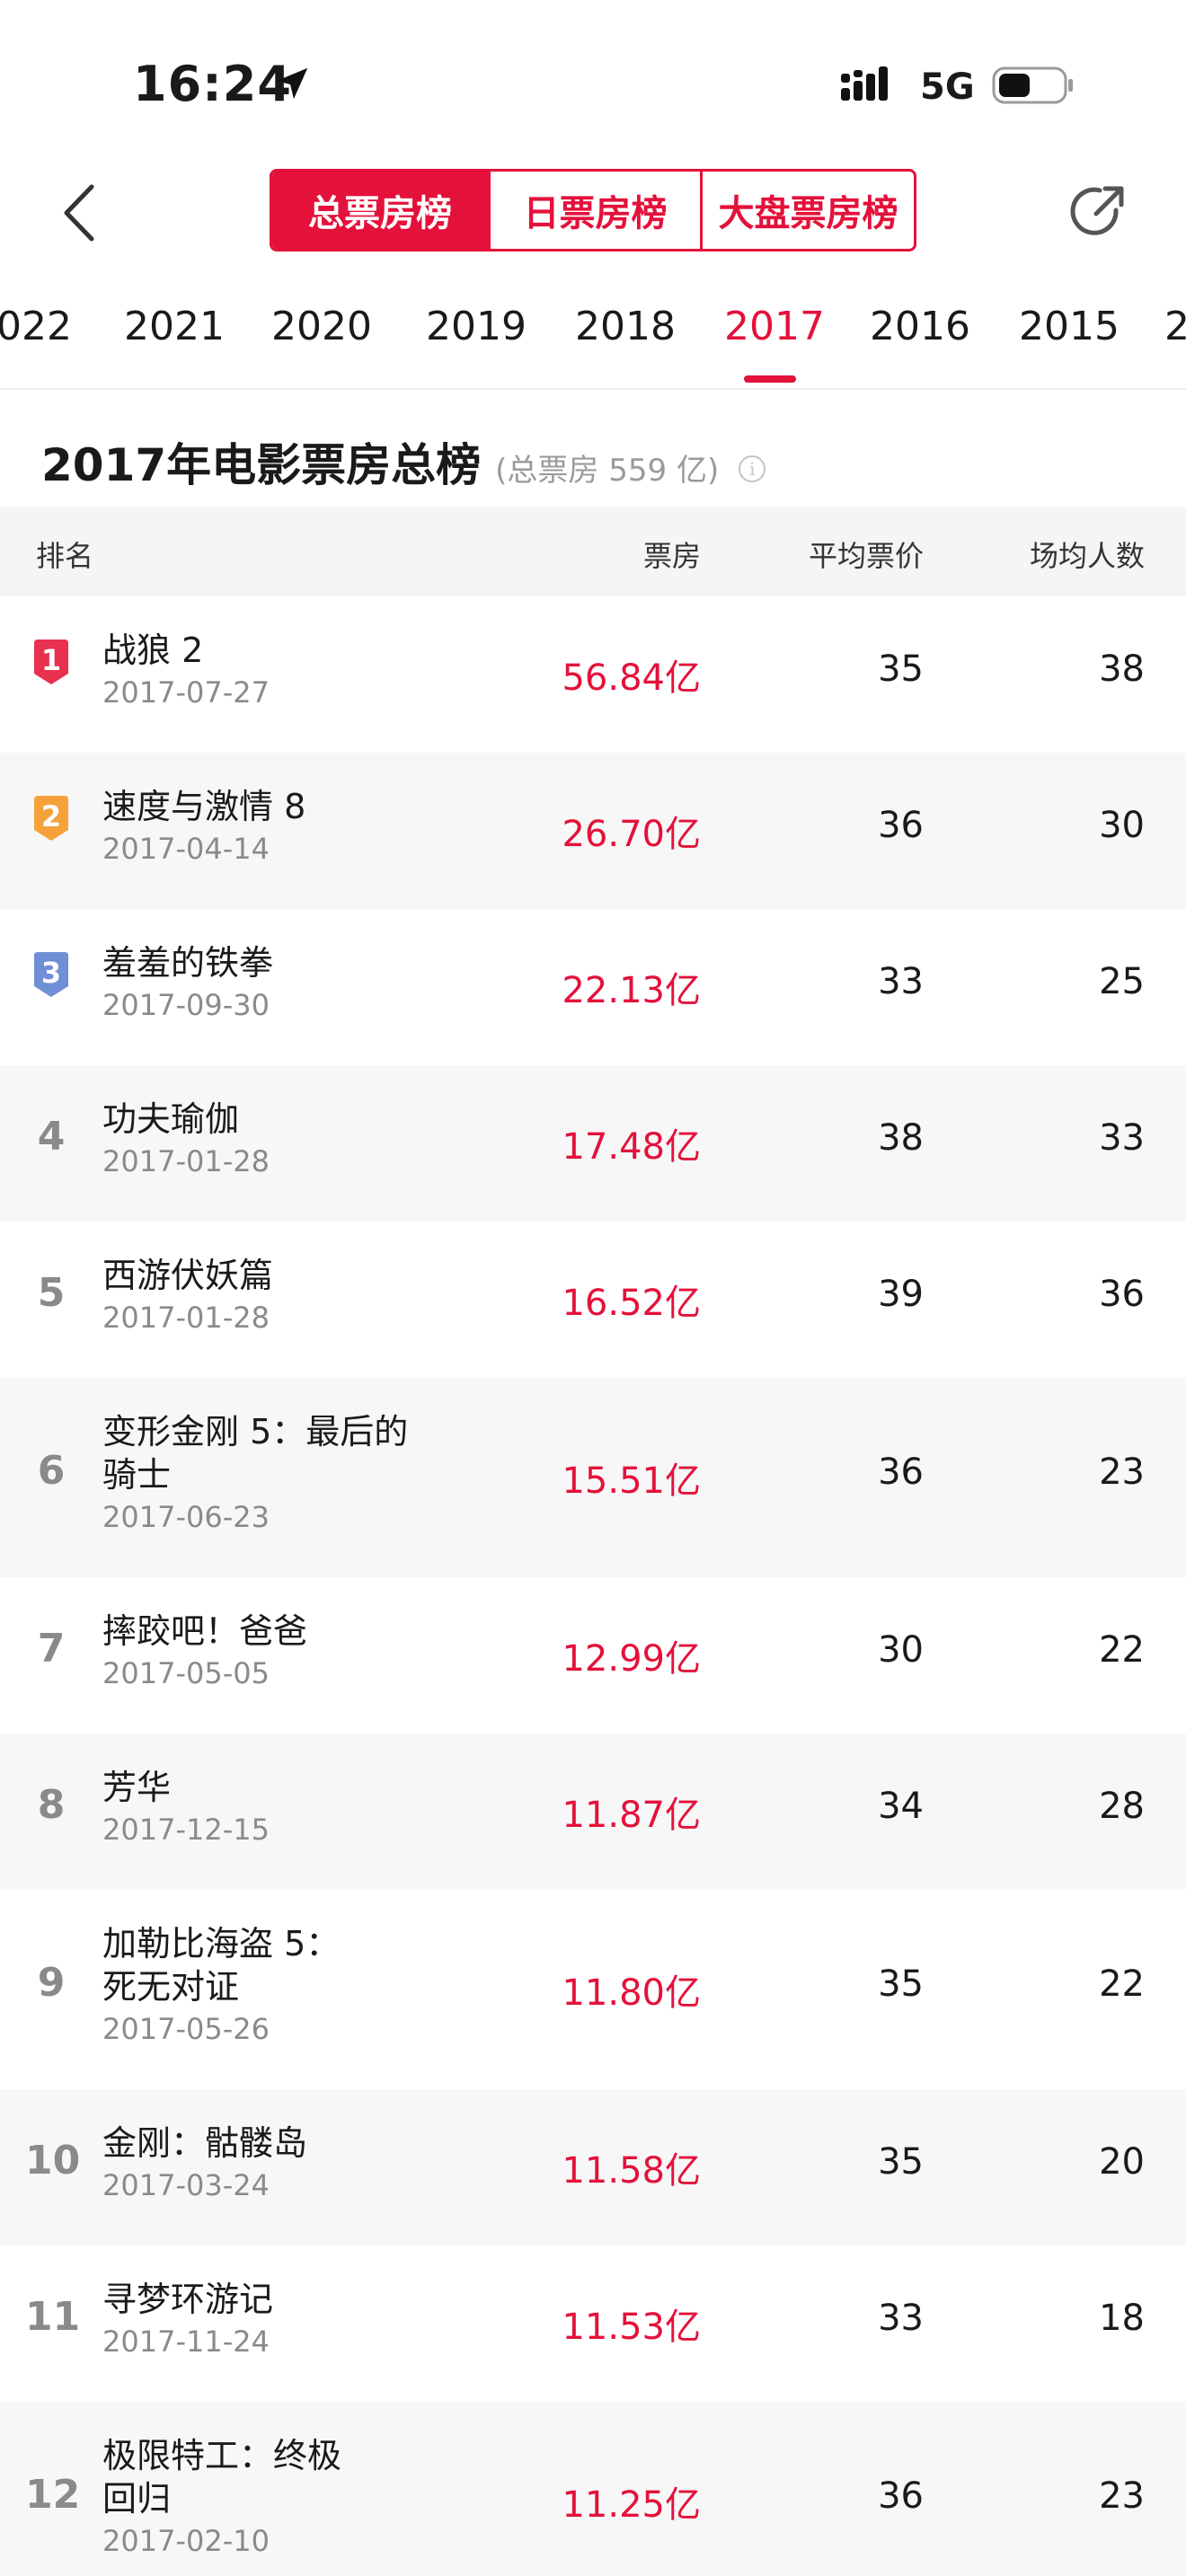 The height and width of the screenshot is (2576, 1186). I want to click on rank-number: 8, so click(51, 1805).